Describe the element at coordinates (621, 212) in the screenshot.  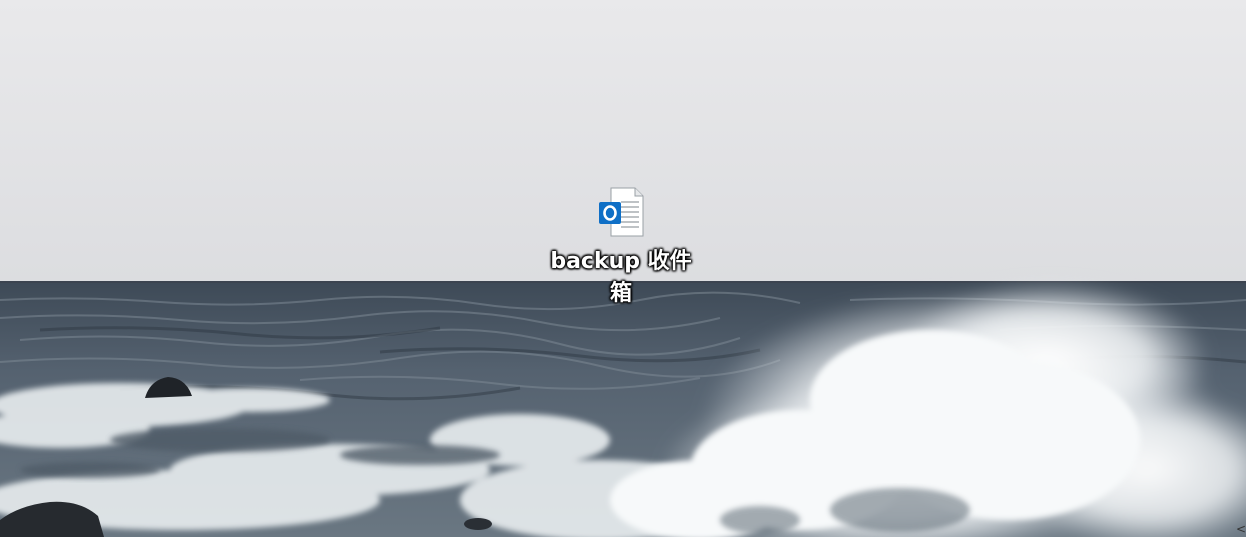
I see `outlook-data-file-icon` at that location.